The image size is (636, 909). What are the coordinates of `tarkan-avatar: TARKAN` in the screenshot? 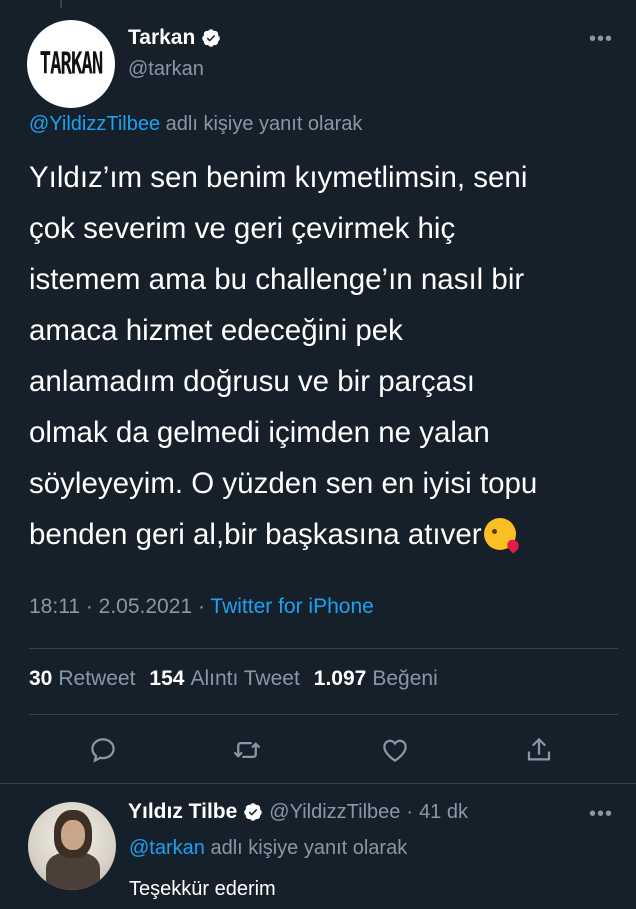 It's located at (71, 64).